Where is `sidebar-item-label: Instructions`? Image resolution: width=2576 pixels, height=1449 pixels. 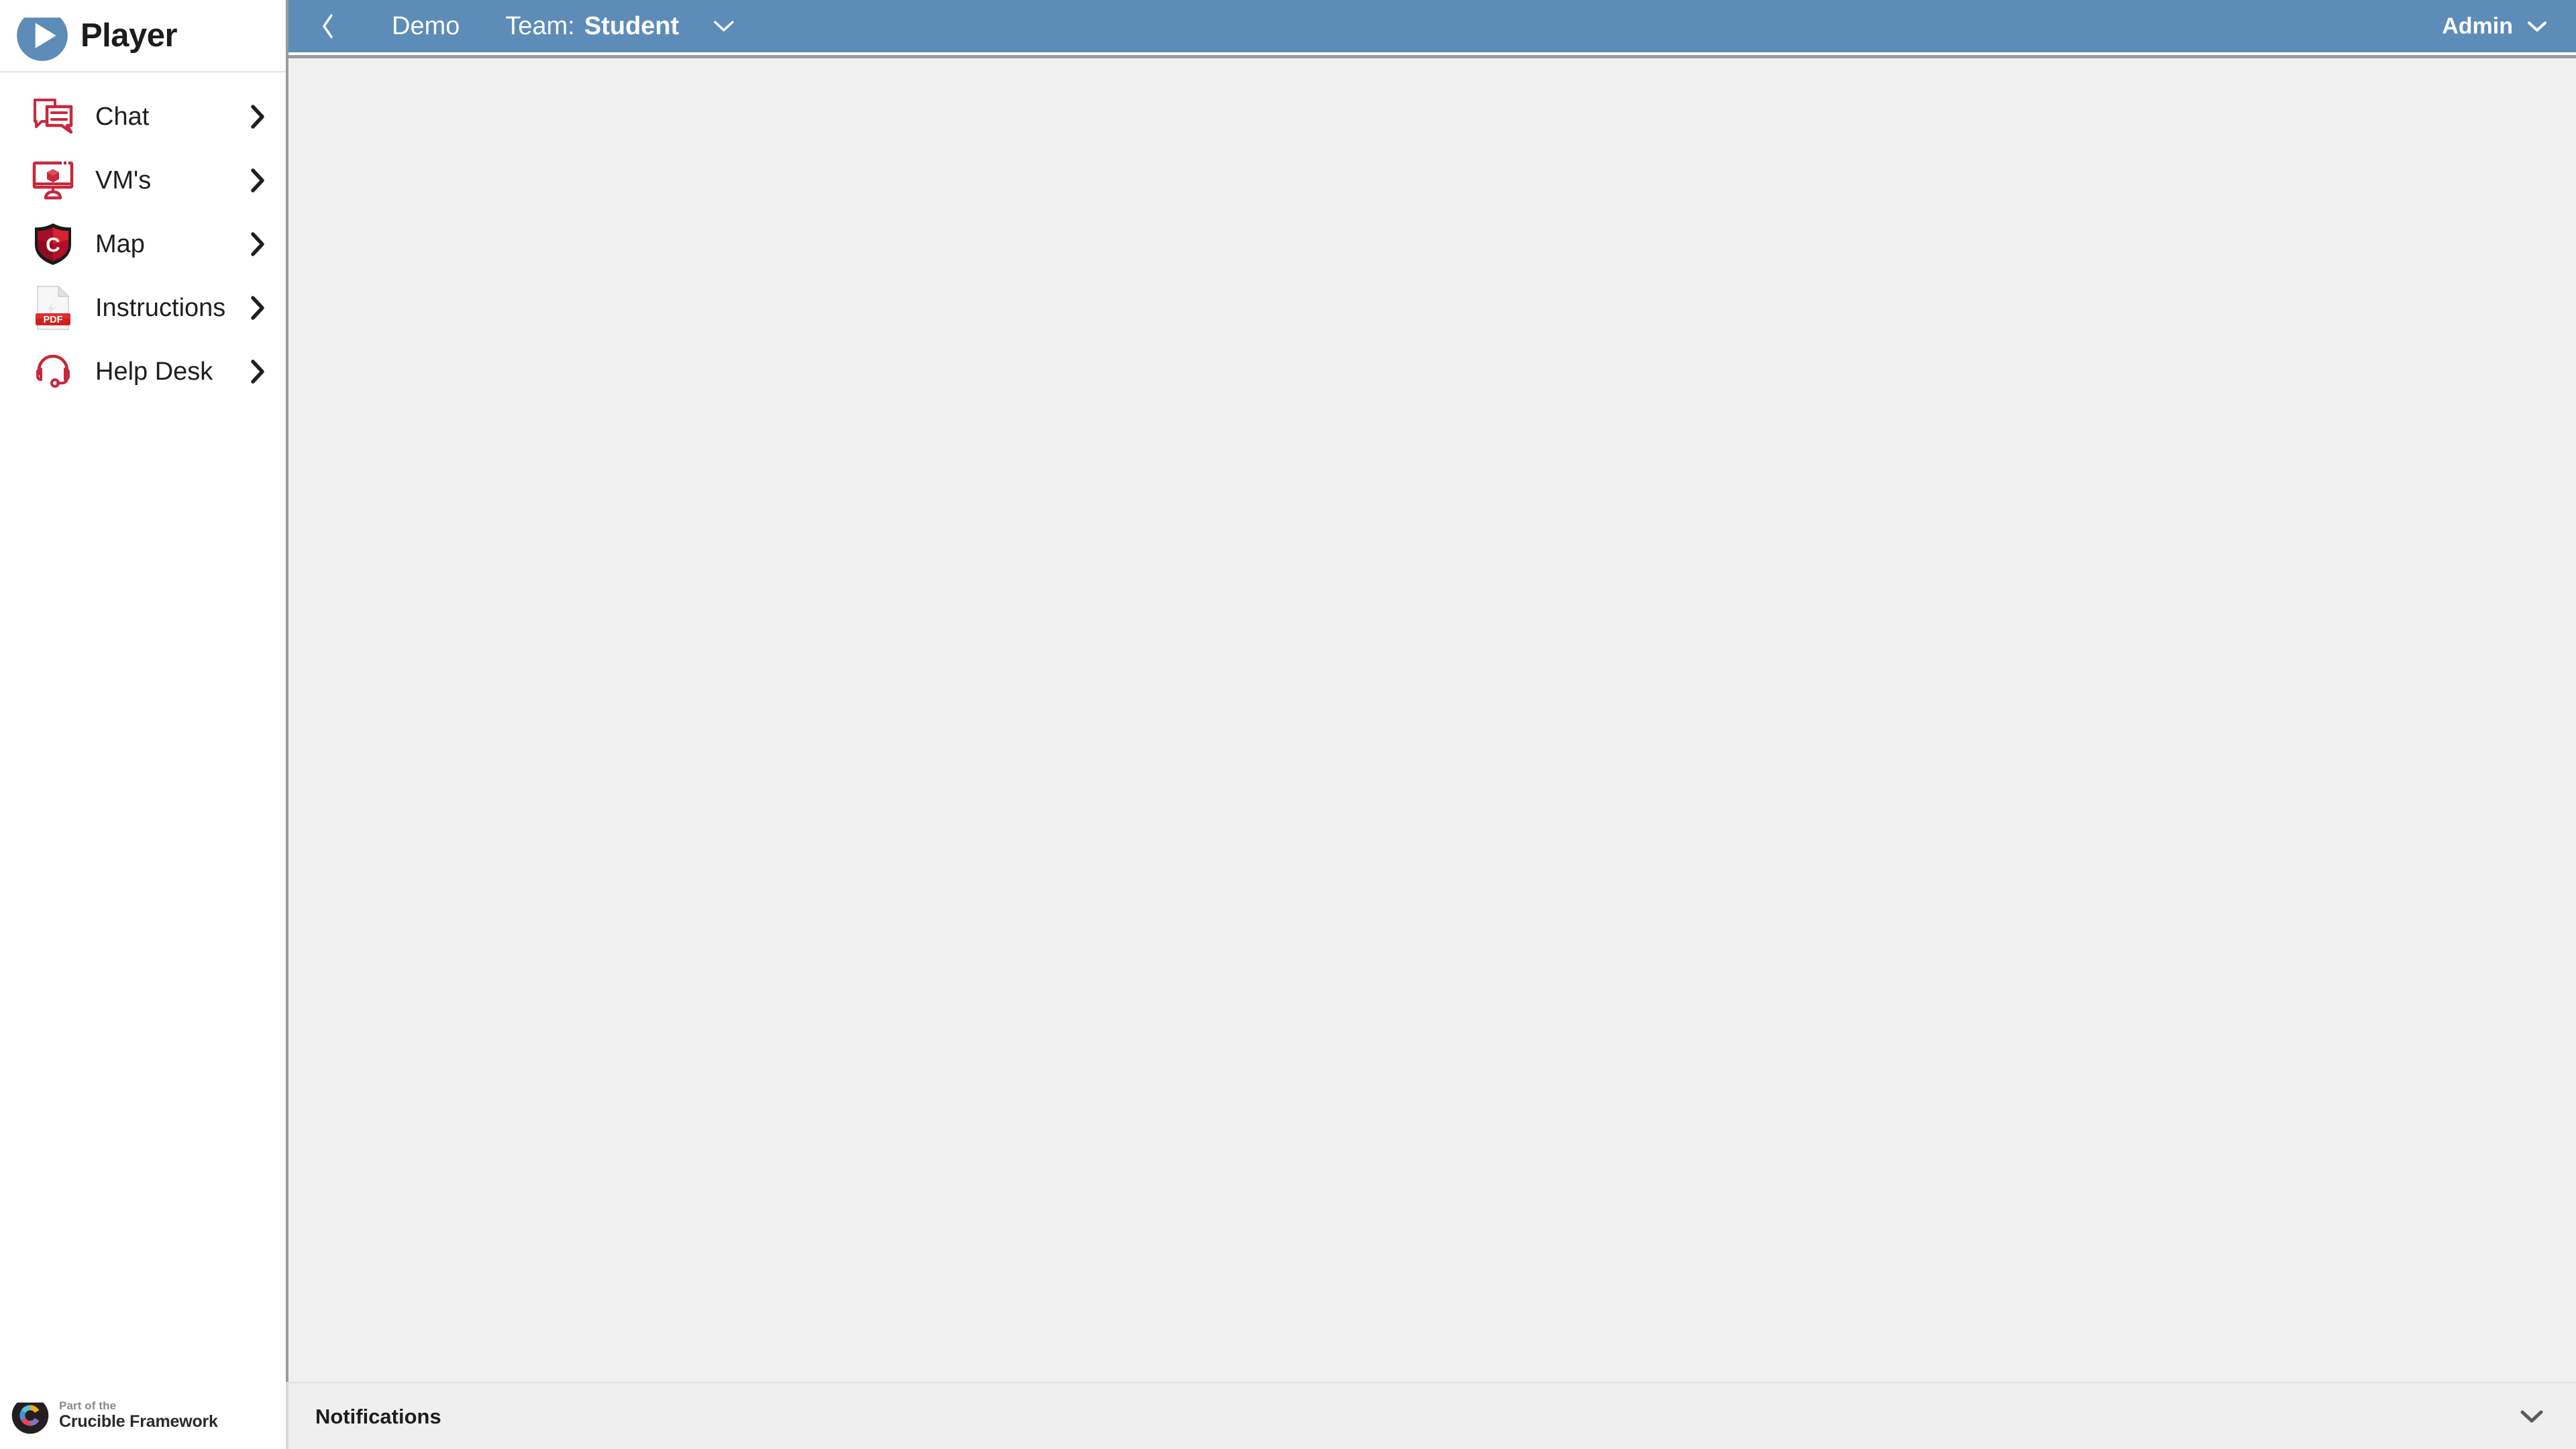 sidebar-item-label: Instructions is located at coordinates (160, 307).